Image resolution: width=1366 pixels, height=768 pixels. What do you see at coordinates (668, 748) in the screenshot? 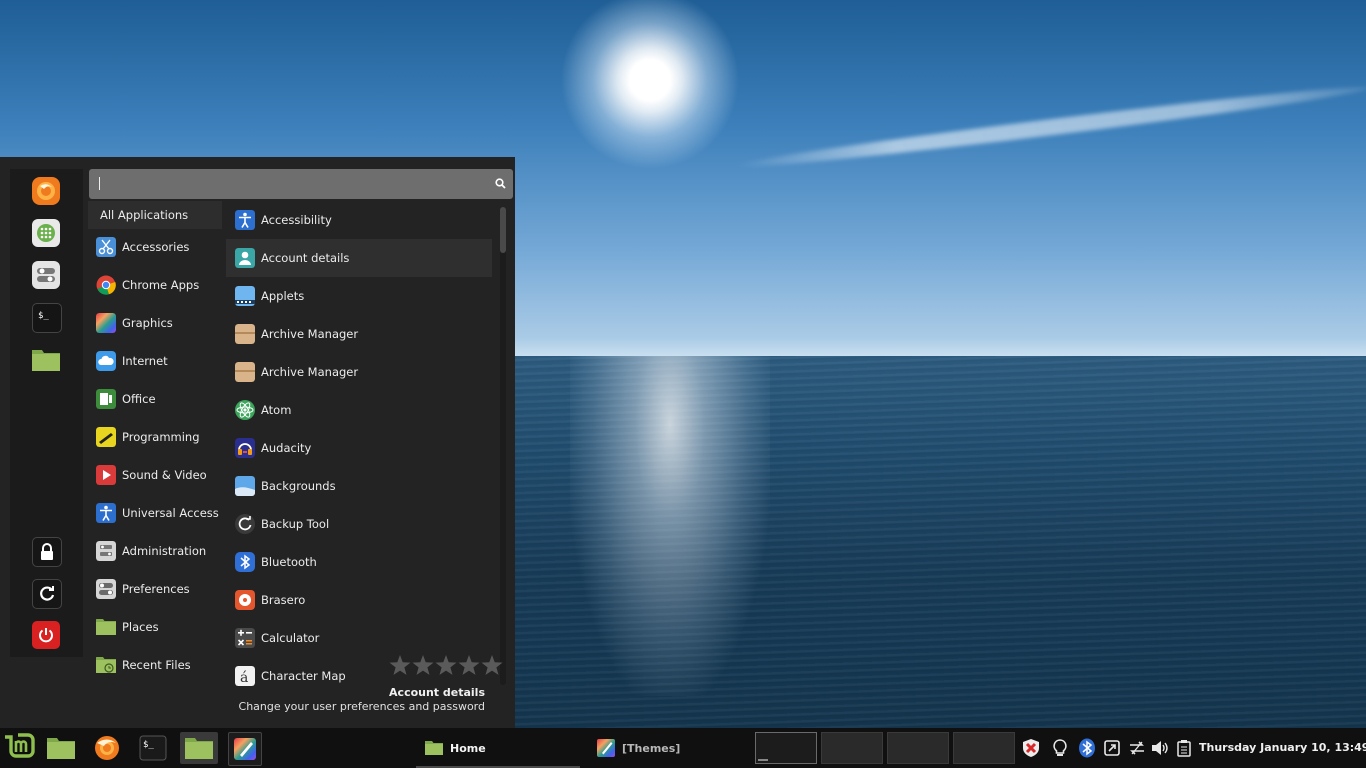
I see `window-button-themes: [Themes]` at bounding box center [668, 748].